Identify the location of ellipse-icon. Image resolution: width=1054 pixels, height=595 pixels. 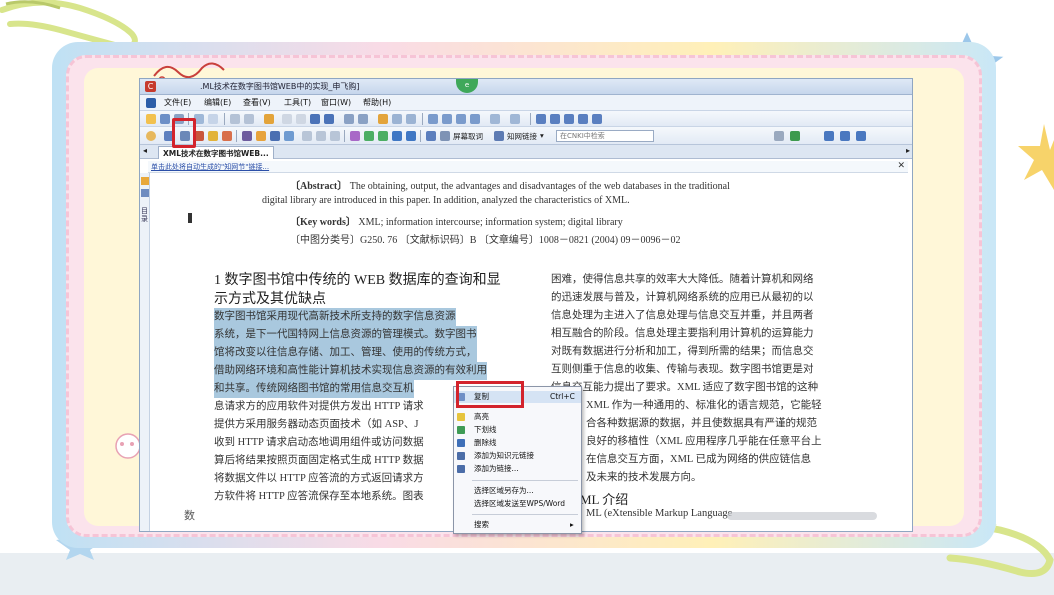
(289, 136).